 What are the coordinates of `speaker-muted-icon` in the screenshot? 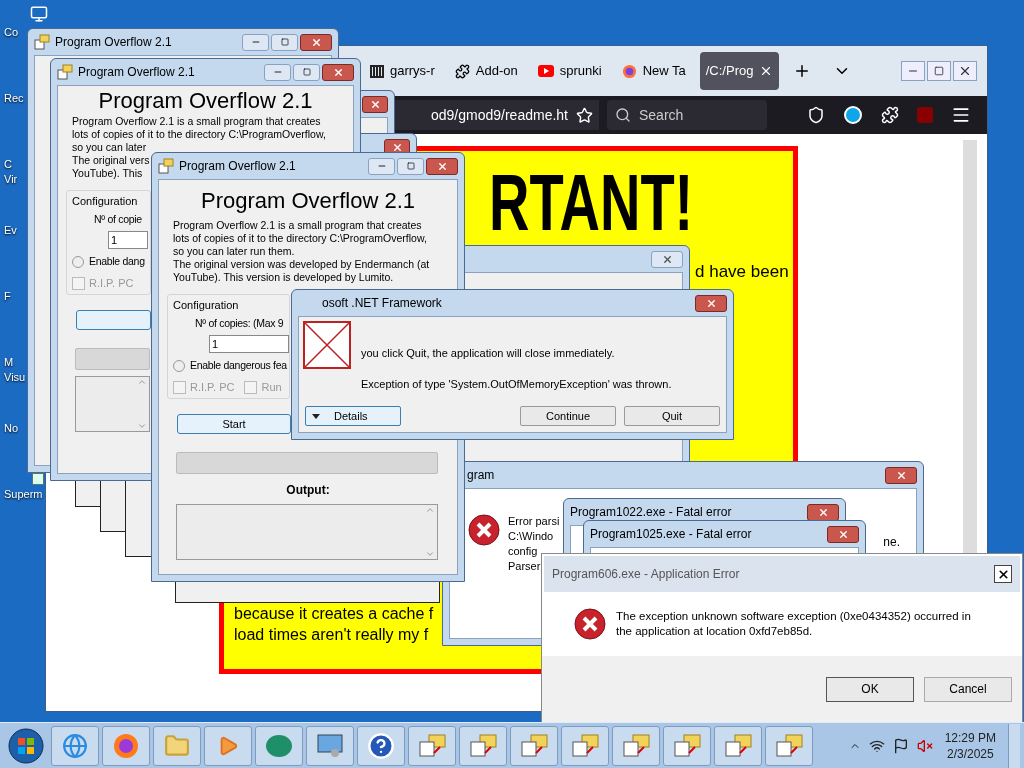 It's located at (924, 745).